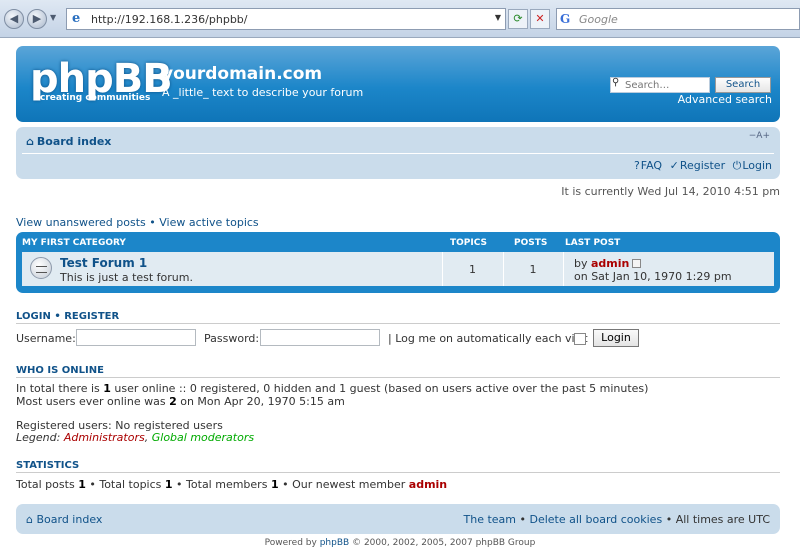  Describe the element at coordinates (702, 165) in the screenshot. I see `register-link: Register` at that location.